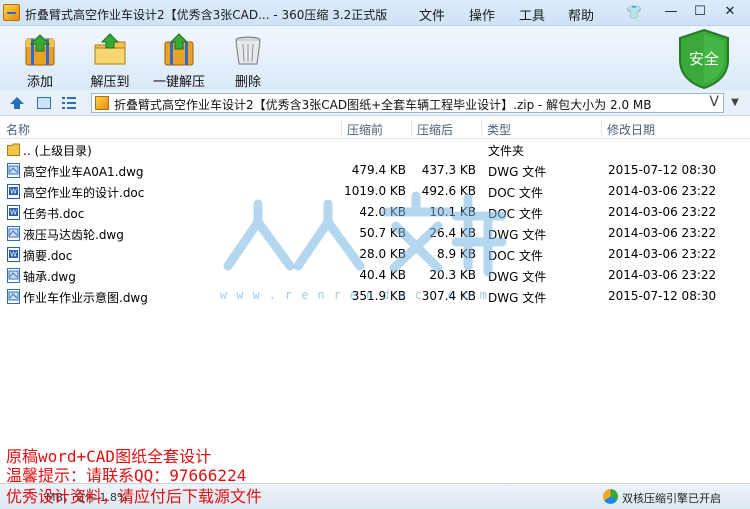  Describe the element at coordinates (69, 103) in the screenshot. I see `list-view-icon` at that location.